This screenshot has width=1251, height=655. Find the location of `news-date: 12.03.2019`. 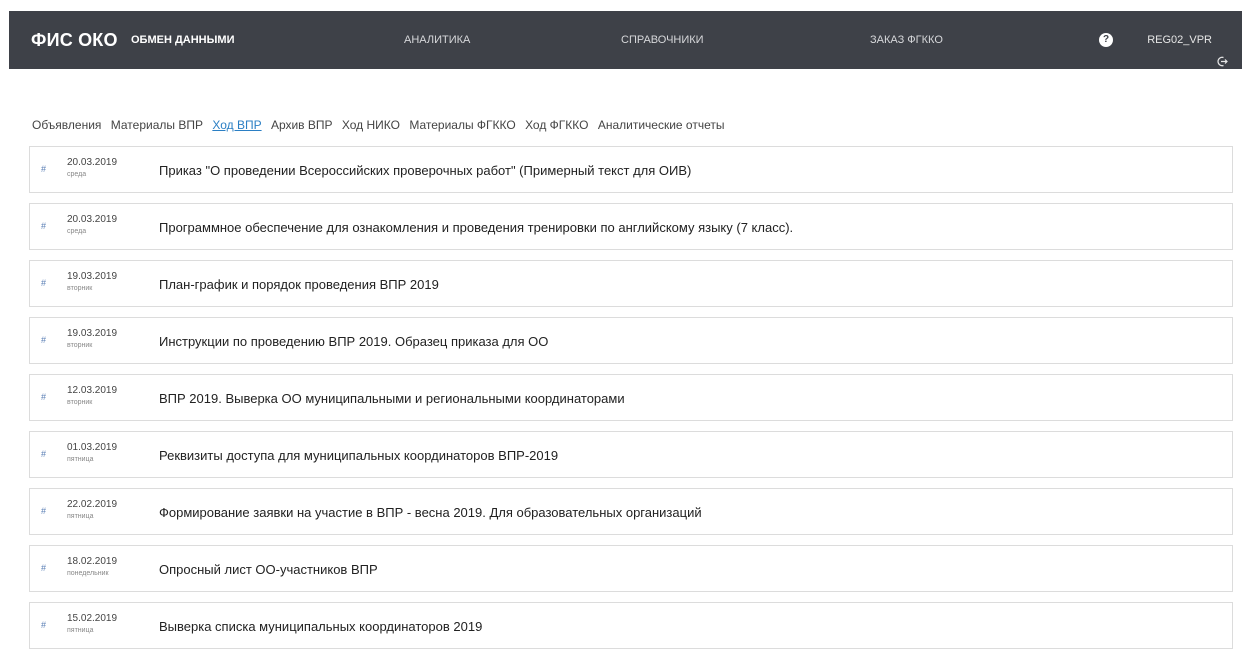

news-date: 12.03.2019 is located at coordinates (92, 390).